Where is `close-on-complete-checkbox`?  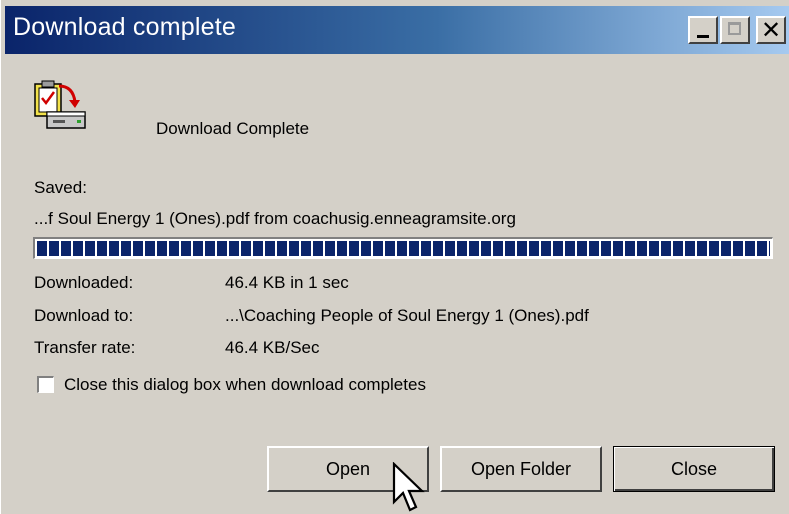
close-on-complete-checkbox is located at coordinates (45, 384).